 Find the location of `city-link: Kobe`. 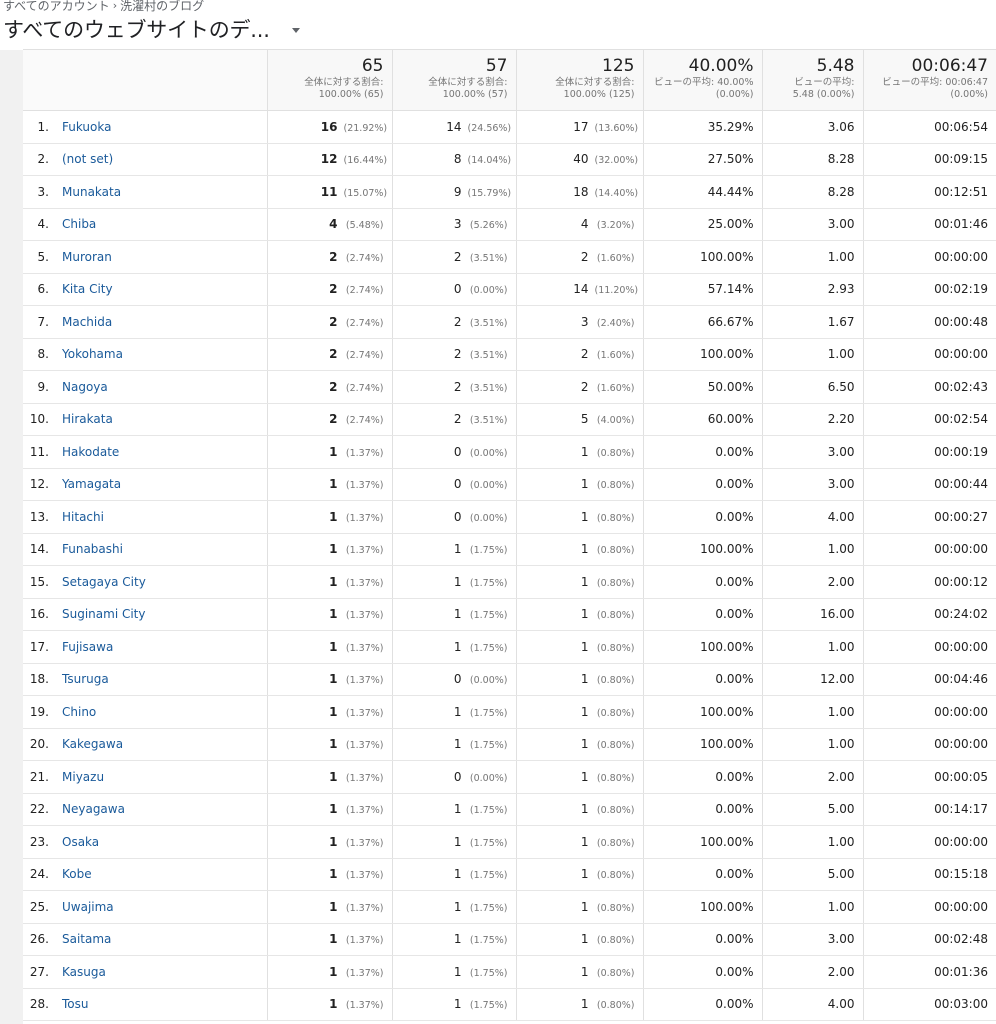

city-link: Kobe is located at coordinates (77, 874).